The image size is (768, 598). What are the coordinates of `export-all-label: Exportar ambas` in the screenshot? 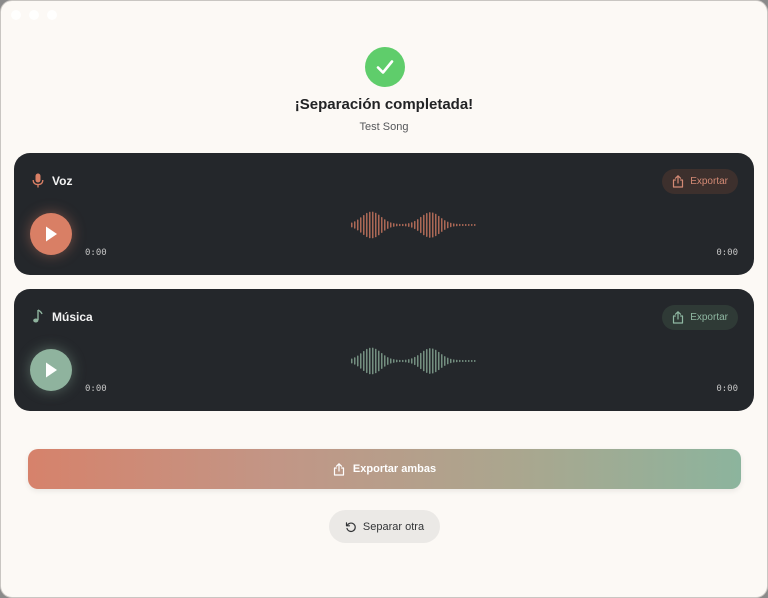 It's located at (394, 469).